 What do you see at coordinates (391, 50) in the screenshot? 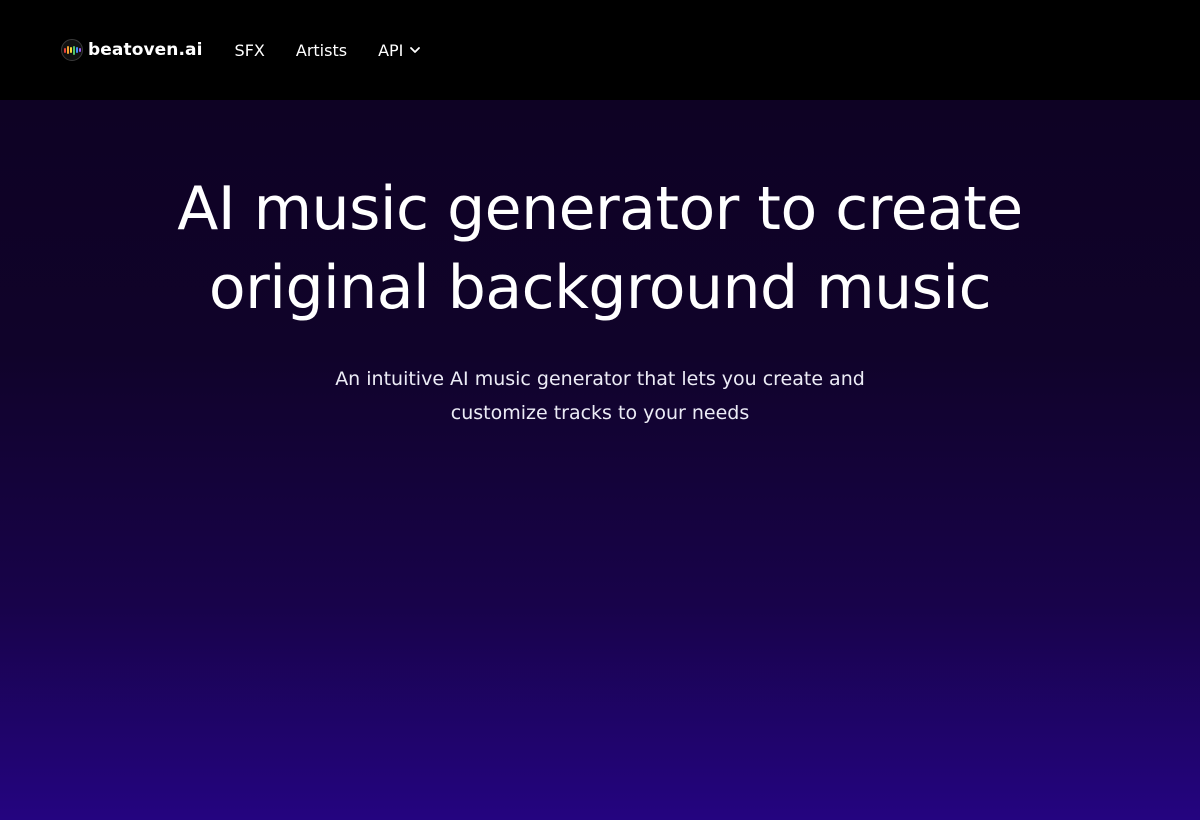
I see `nav-link-api-label: API` at bounding box center [391, 50].